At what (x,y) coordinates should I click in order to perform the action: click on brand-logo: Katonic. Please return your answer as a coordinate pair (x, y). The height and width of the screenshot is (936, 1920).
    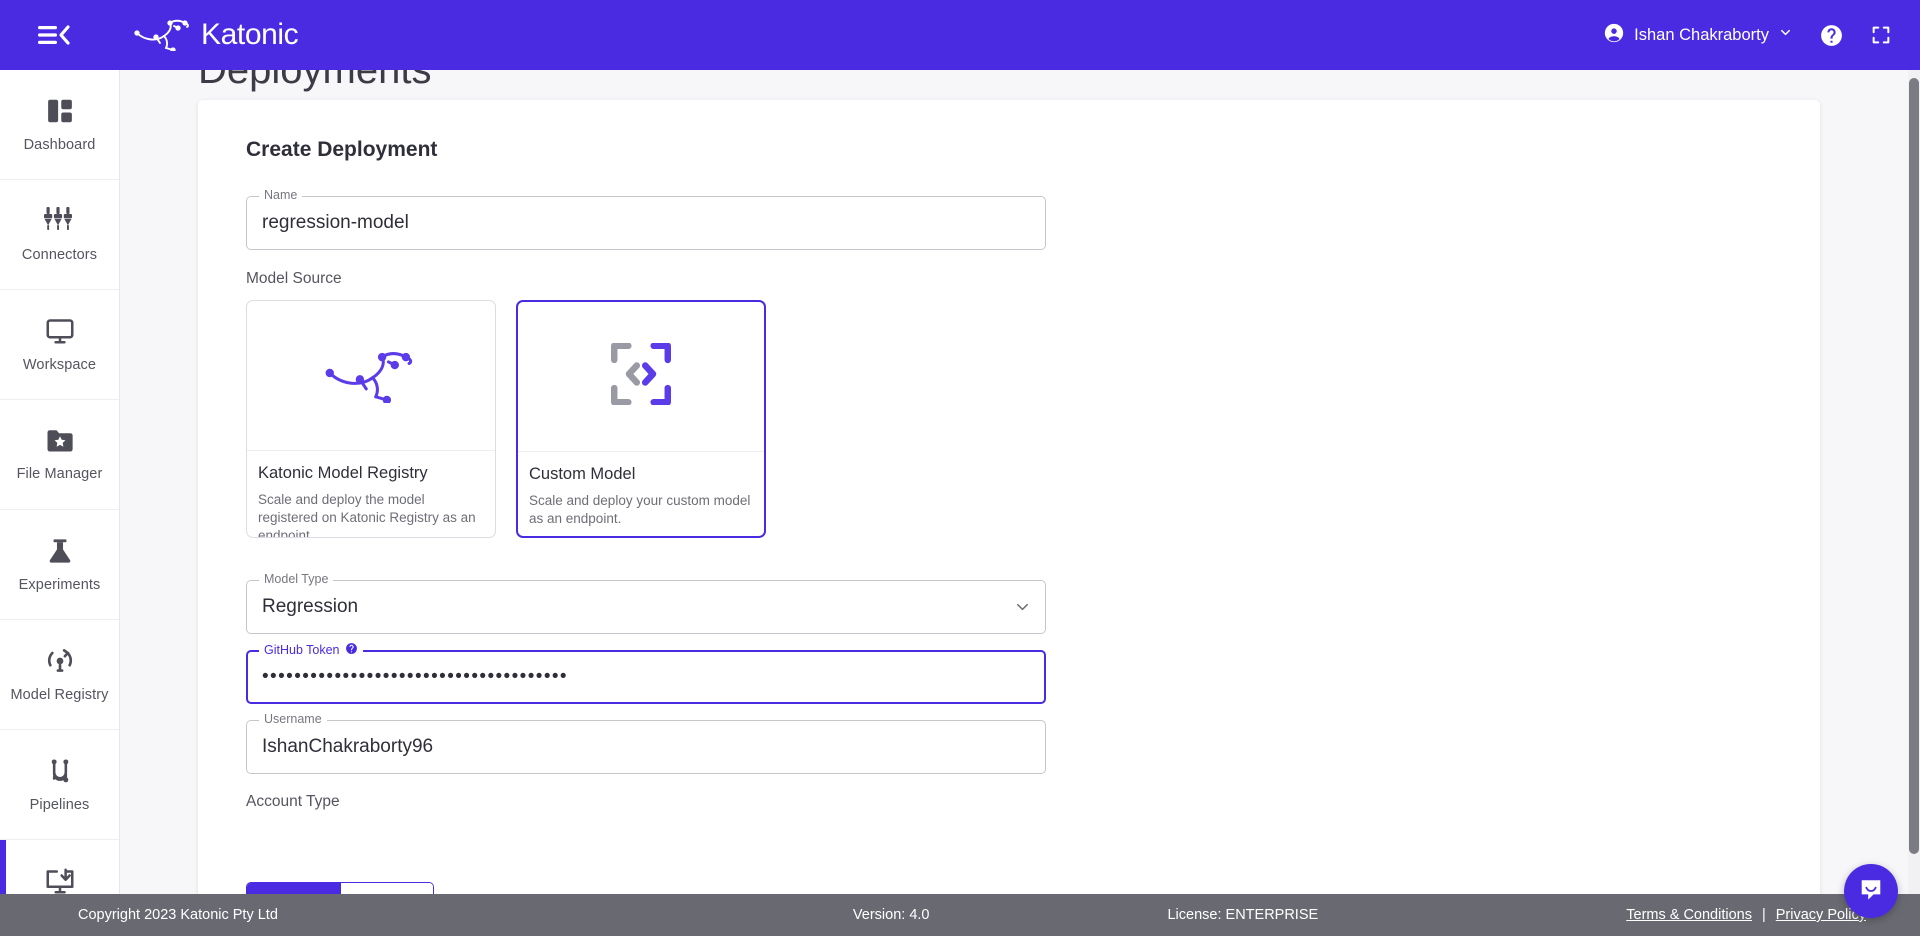
    Looking at the image, I should click on (216, 35).